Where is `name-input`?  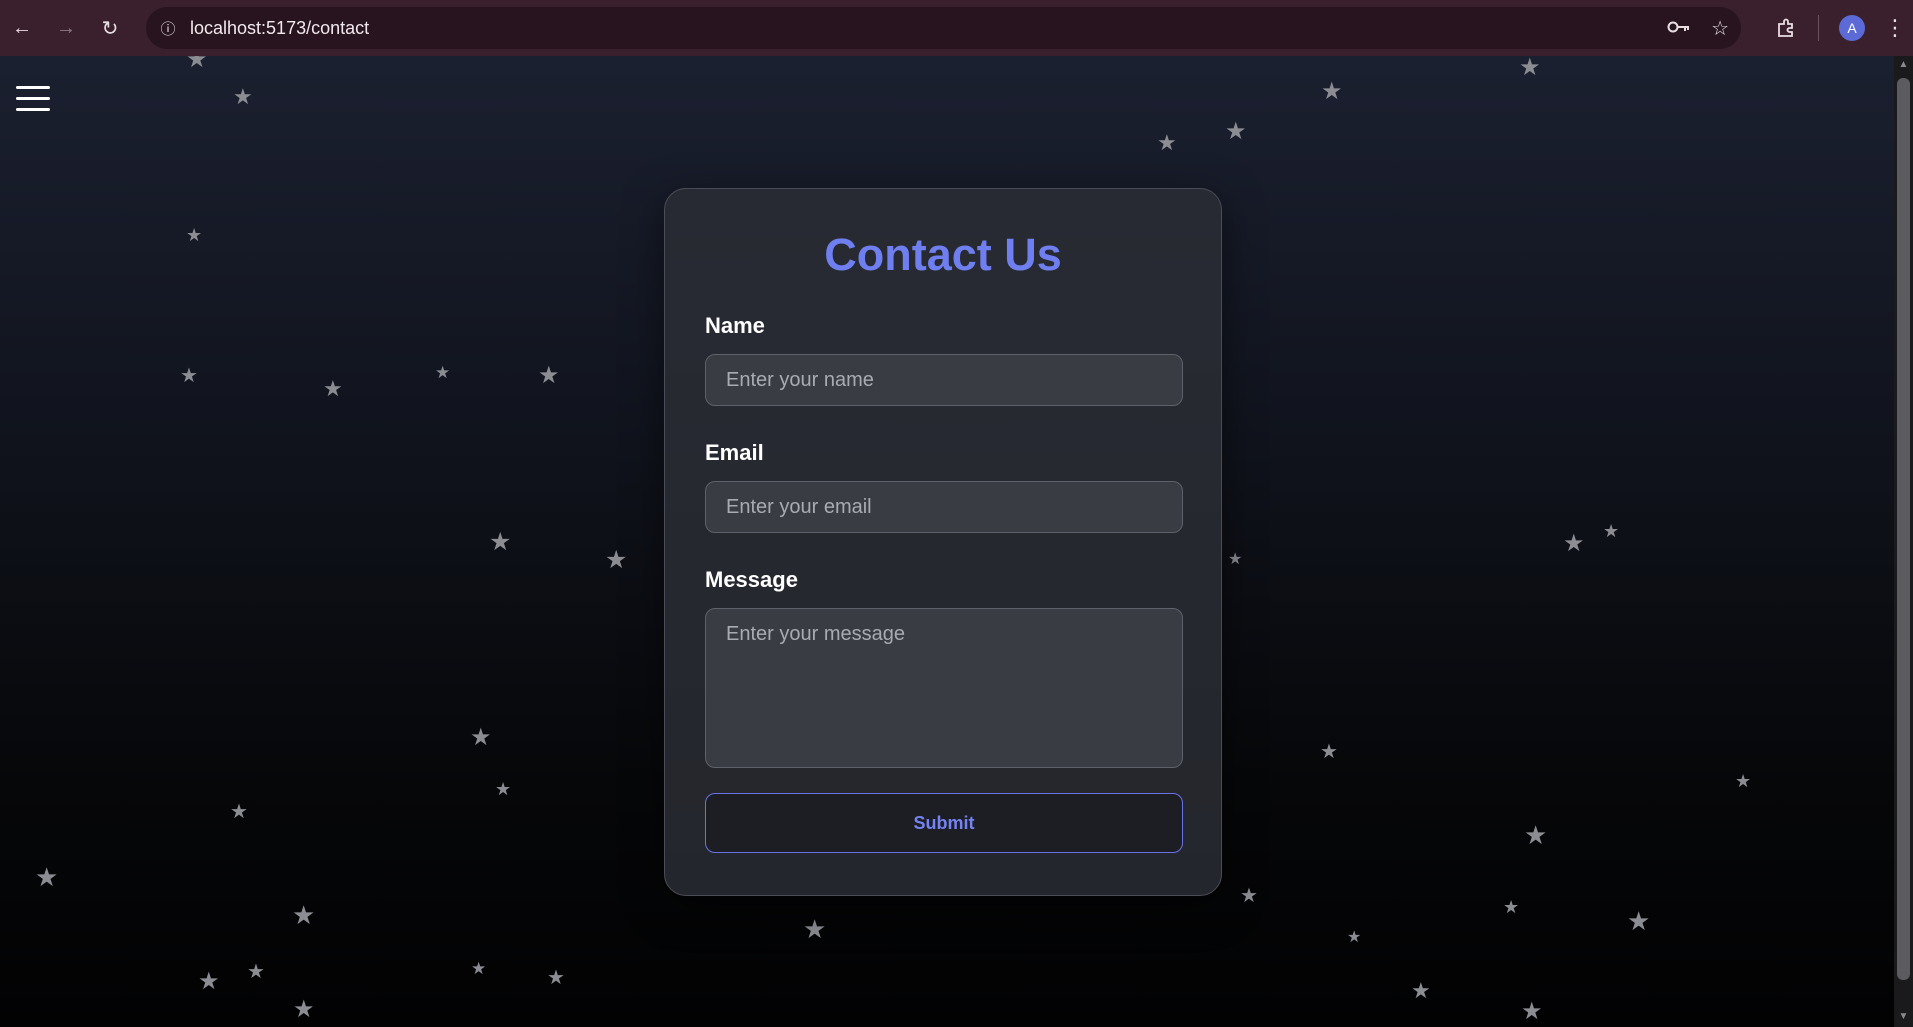
name-input is located at coordinates (944, 380).